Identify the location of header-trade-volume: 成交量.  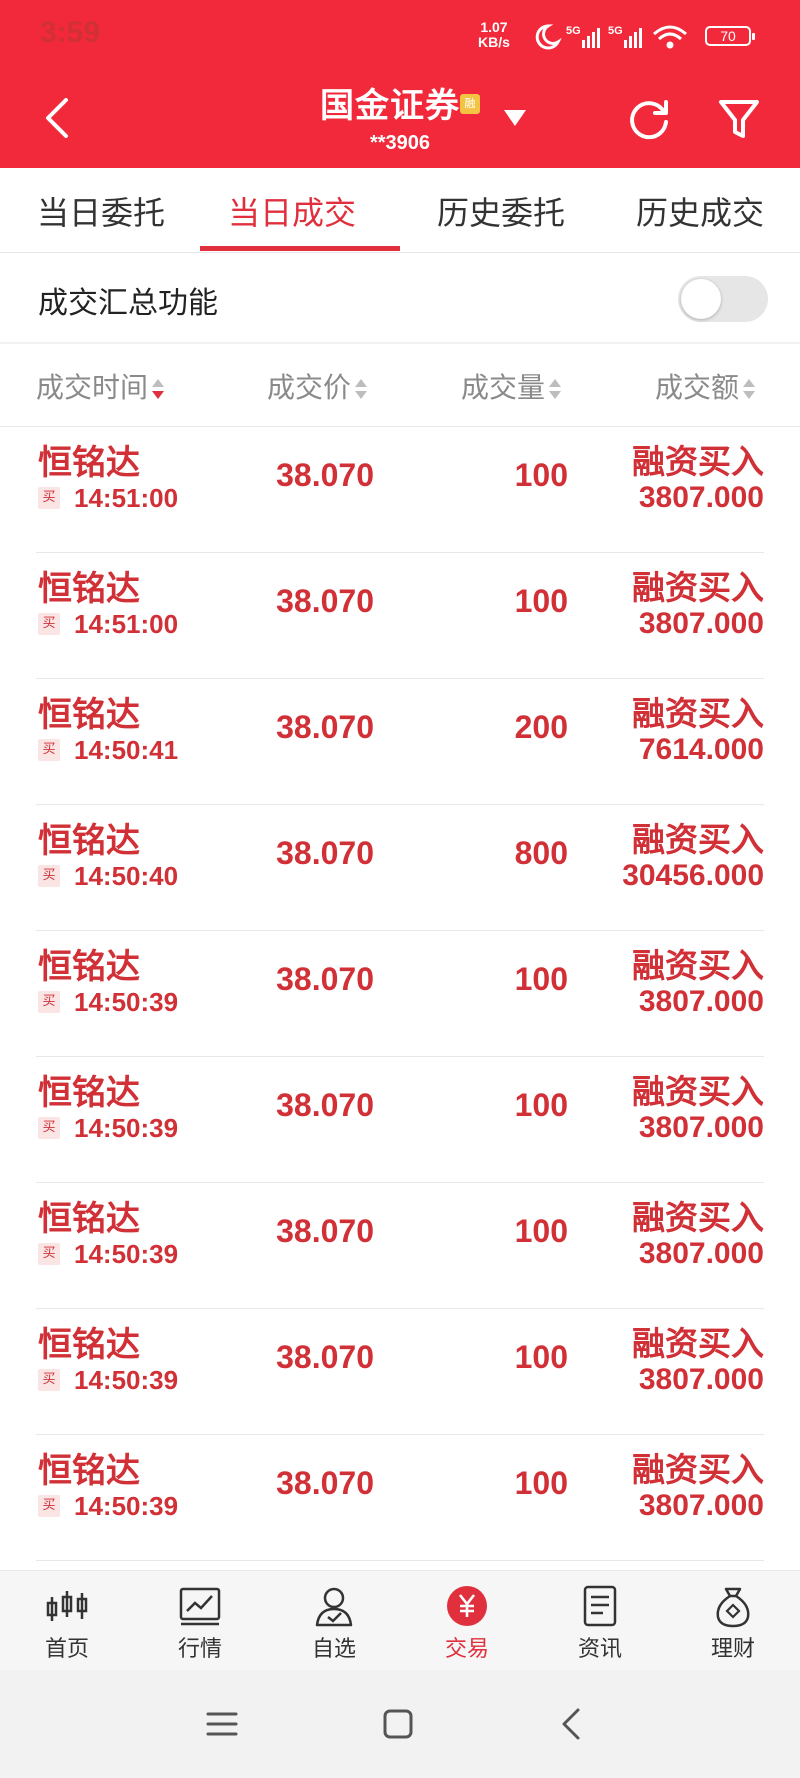
(511, 386).